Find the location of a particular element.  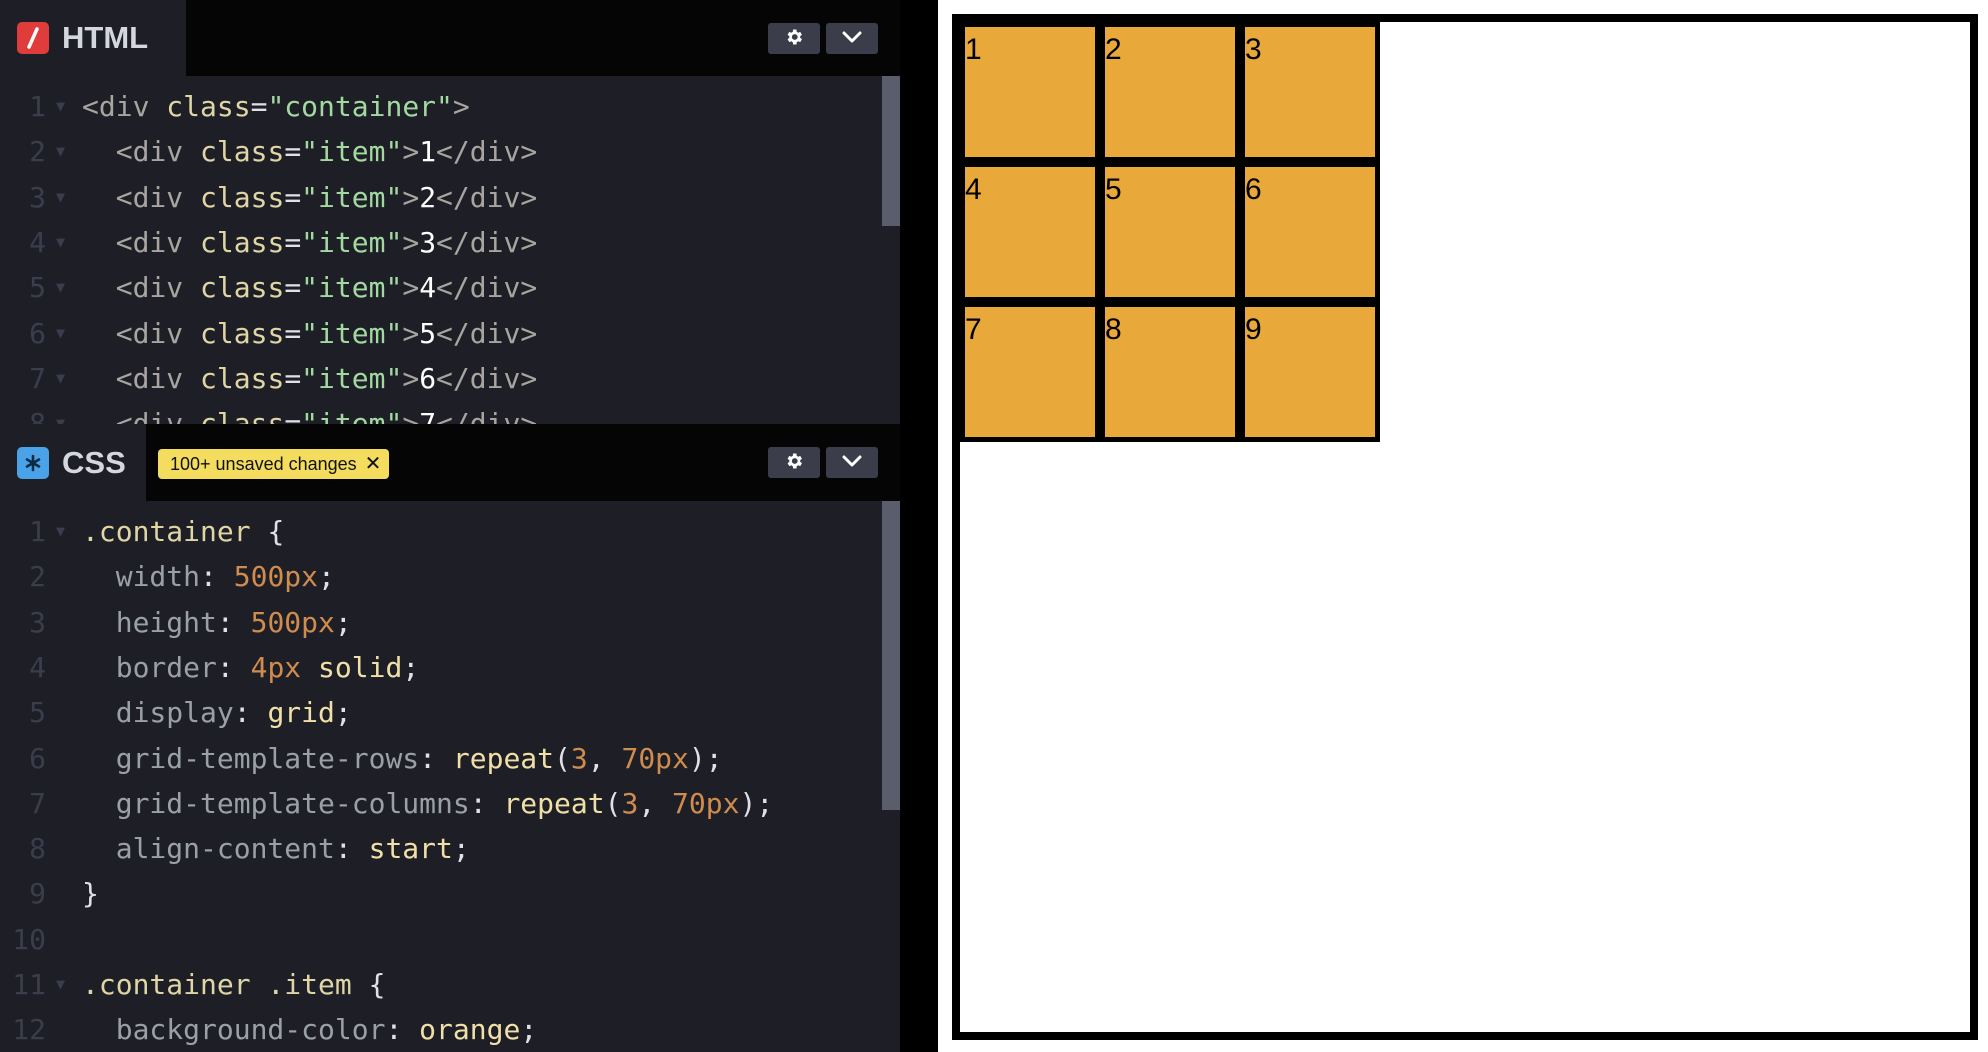

grid-item: 4 is located at coordinates (1030, 232).